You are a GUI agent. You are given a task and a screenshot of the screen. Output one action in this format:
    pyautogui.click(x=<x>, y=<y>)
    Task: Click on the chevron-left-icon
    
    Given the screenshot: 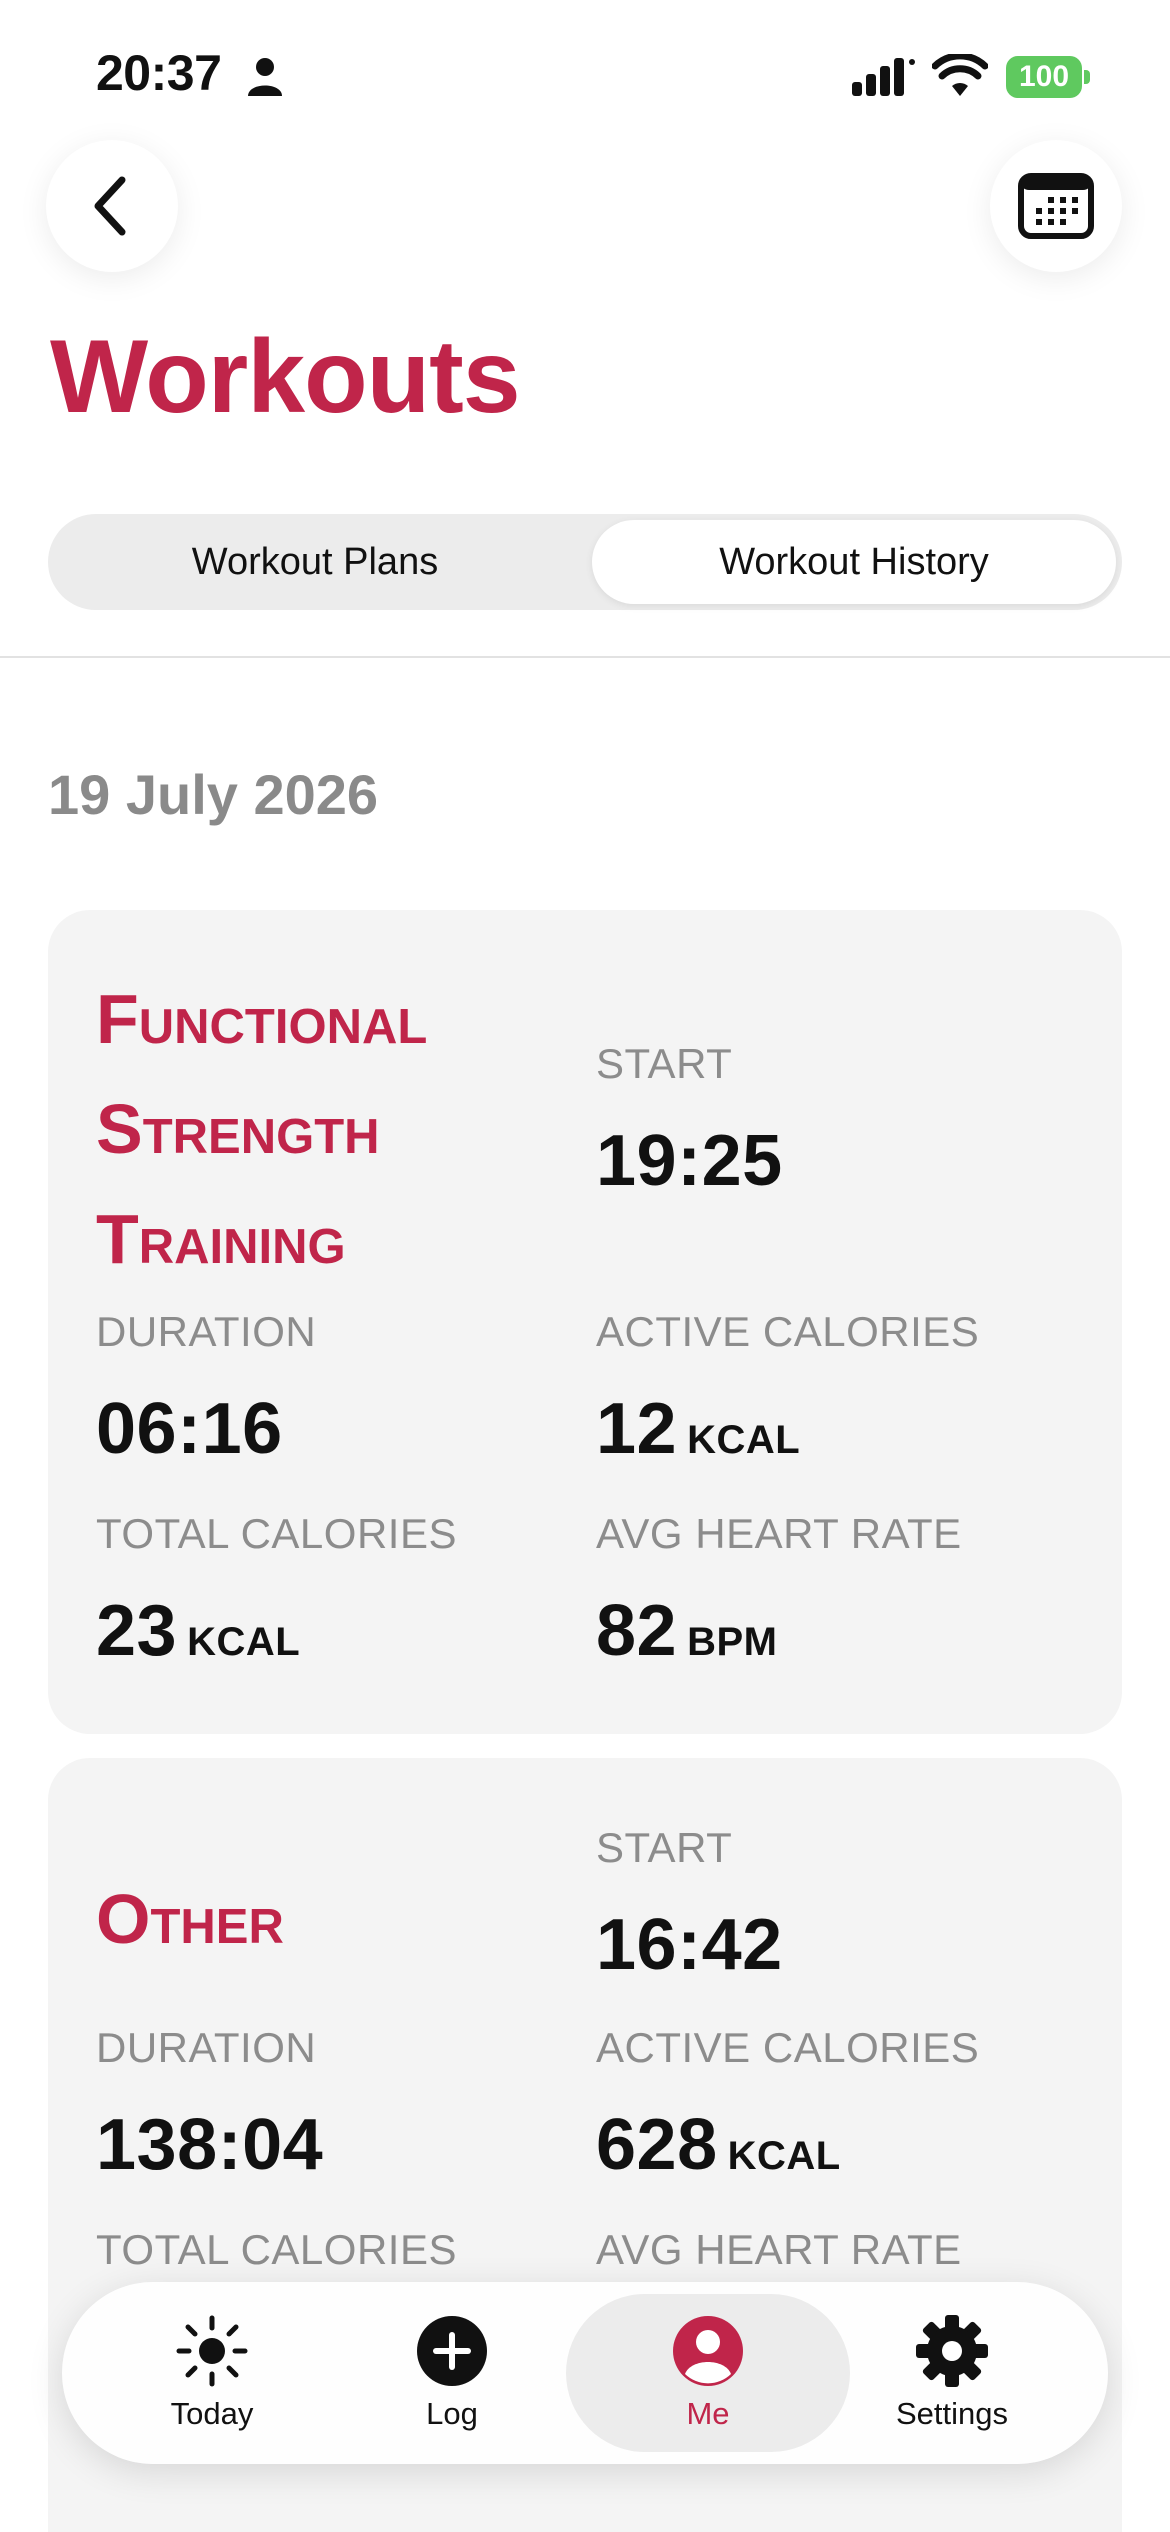 What is the action you would take?
    pyautogui.click(x=110, y=206)
    